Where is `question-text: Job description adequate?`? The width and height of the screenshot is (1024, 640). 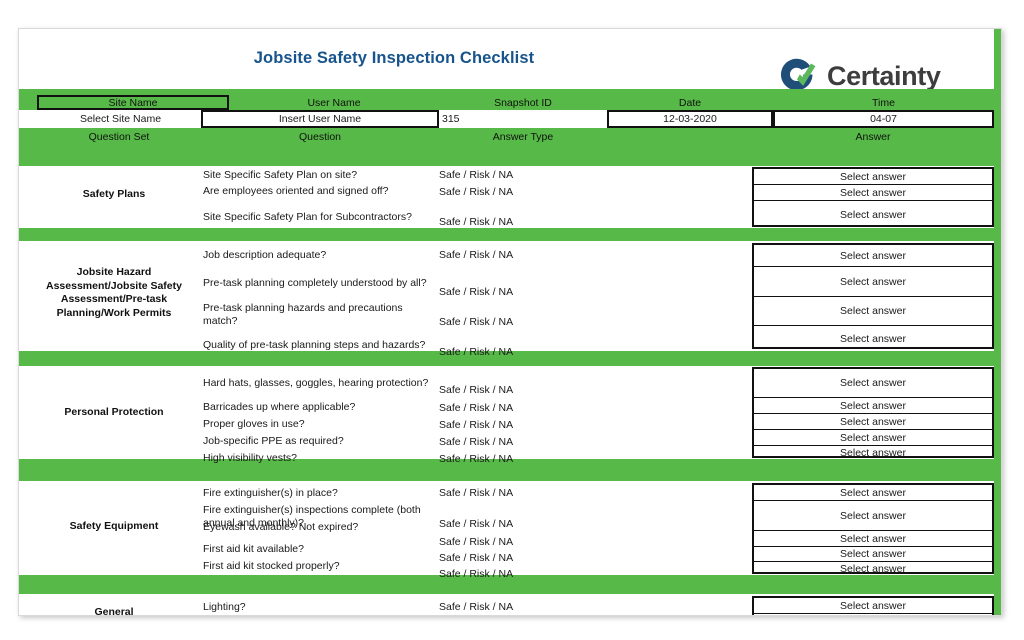
question-text: Job description adequate? is located at coordinates (265, 255).